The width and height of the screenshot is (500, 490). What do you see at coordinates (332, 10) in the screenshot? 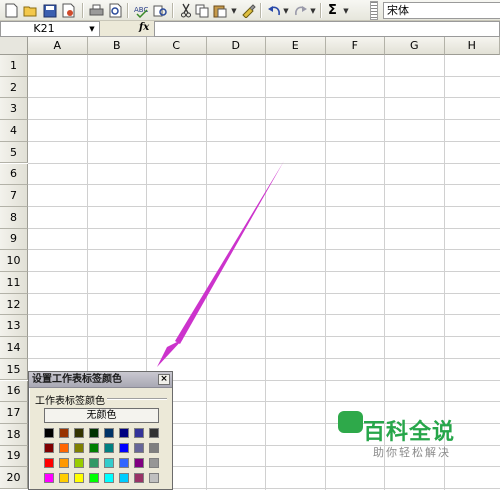
I see `autosum-icon: Σ` at bounding box center [332, 10].